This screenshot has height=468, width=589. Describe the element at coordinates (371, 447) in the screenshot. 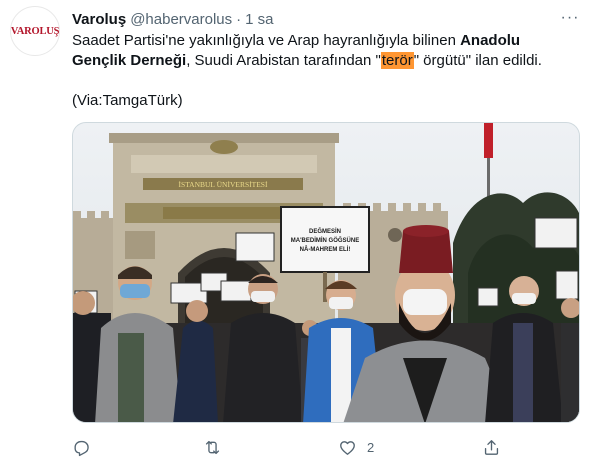

I see `like-count: 2` at that location.